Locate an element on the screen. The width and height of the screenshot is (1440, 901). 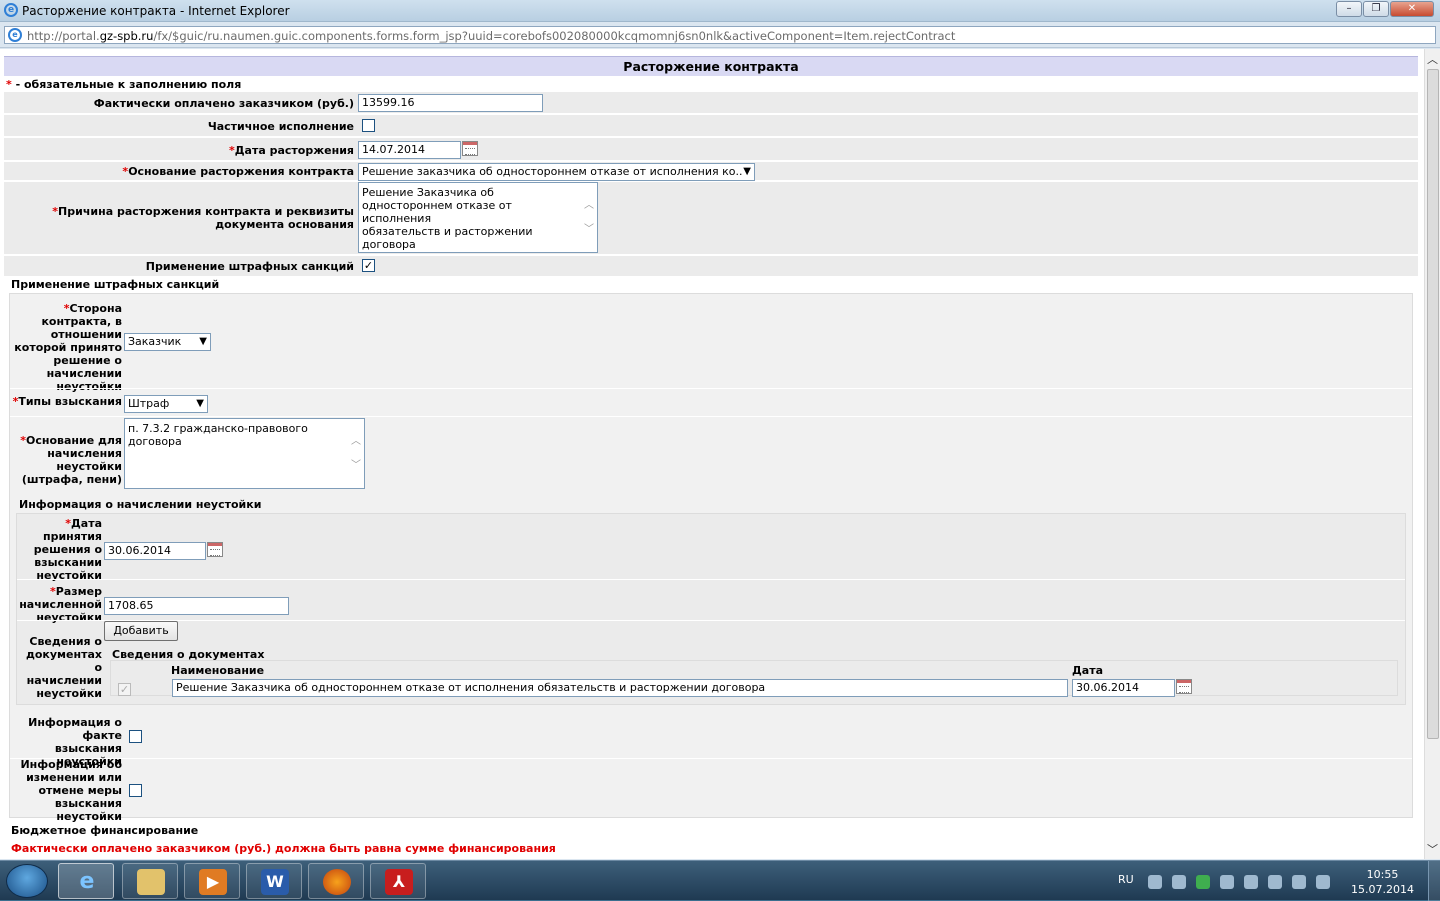
ie-icon: e is located at coordinates (11, 10).